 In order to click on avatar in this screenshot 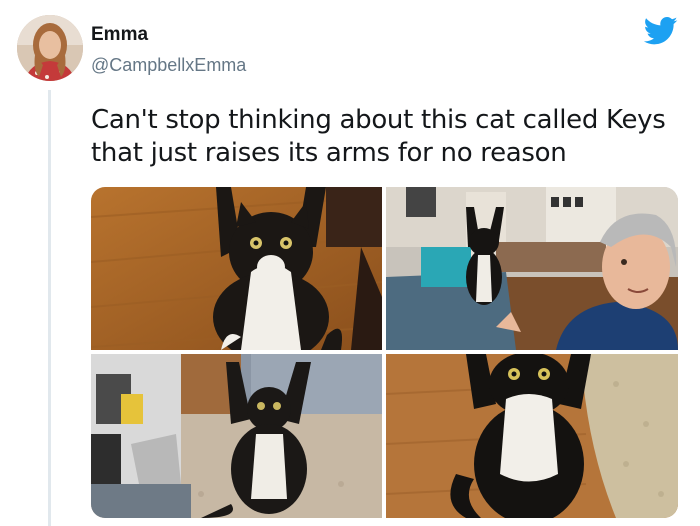, I will do `click(50, 48)`.